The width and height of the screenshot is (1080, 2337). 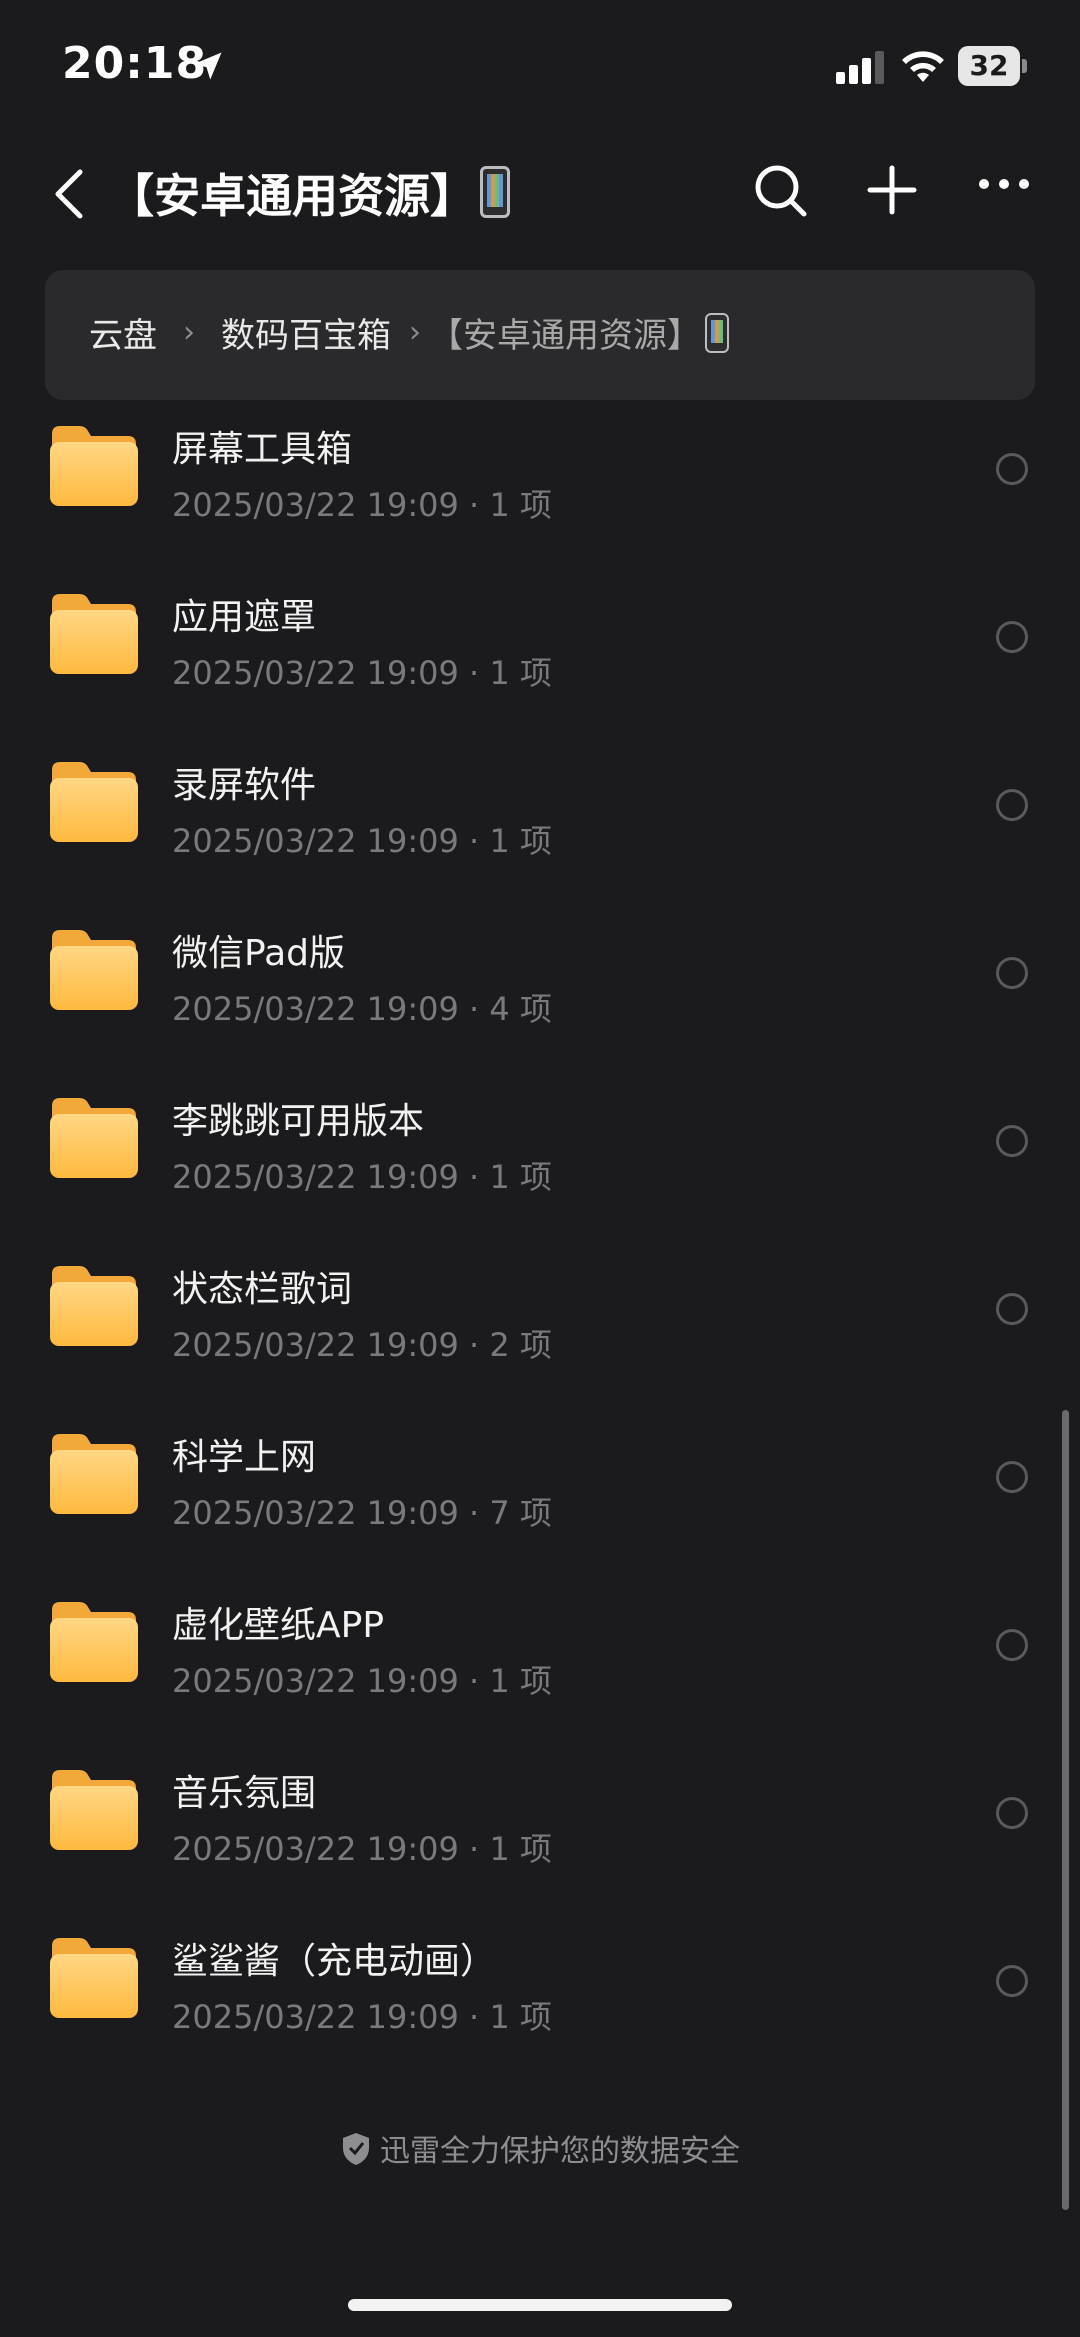 I want to click on folder-row: 应用遮罩 2025/03/22 19:09 · 1 项, so click(x=540, y=652).